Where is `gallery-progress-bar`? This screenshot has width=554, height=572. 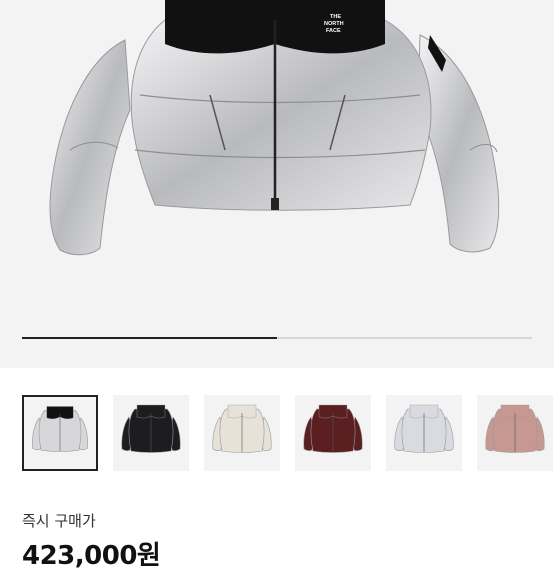
gallery-progress-bar is located at coordinates (277, 338).